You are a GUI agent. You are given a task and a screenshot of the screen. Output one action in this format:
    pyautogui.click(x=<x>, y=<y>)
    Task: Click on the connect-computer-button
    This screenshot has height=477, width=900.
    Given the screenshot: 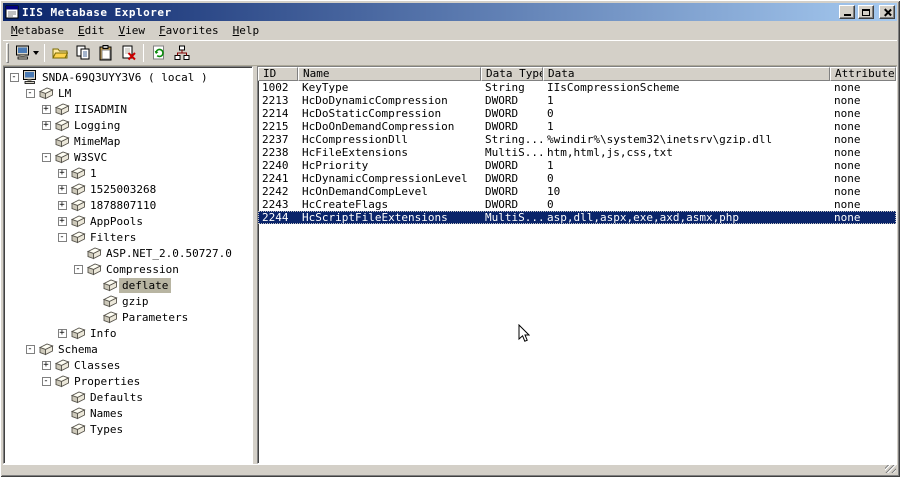 What is the action you would take?
    pyautogui.click(x=27, y=53)
    